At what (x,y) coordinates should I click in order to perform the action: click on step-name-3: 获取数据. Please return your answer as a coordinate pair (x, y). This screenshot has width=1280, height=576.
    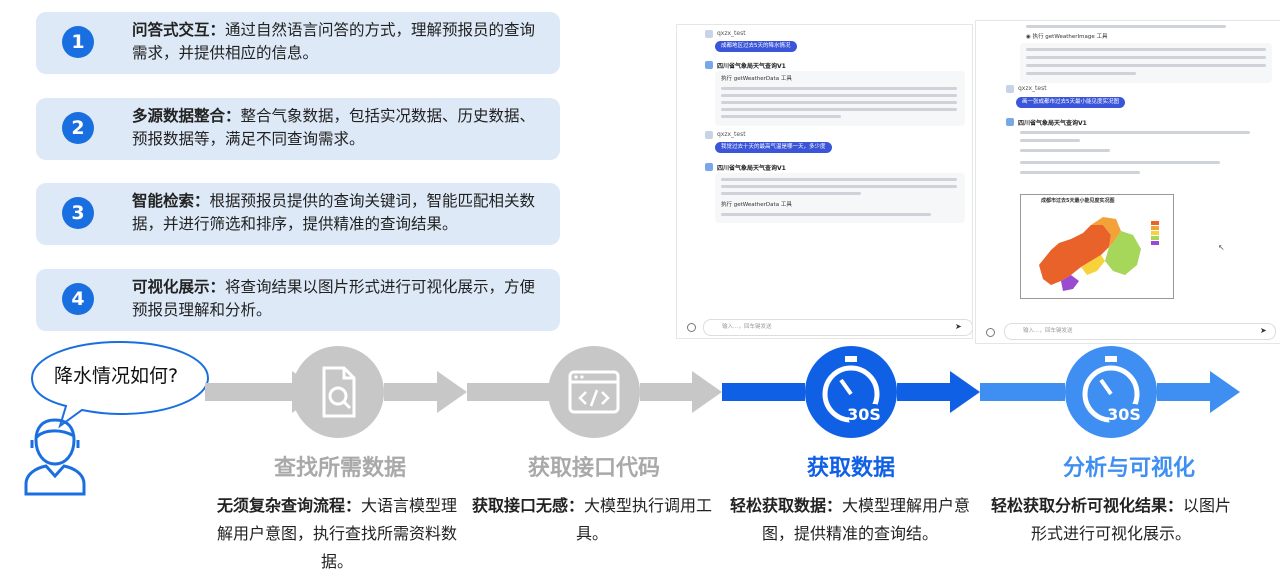
    Looking at the image, I should click on (850, 468).